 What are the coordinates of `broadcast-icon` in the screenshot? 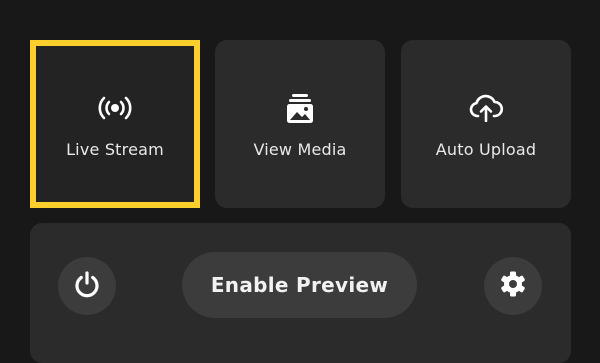 It's located at (115, 108).